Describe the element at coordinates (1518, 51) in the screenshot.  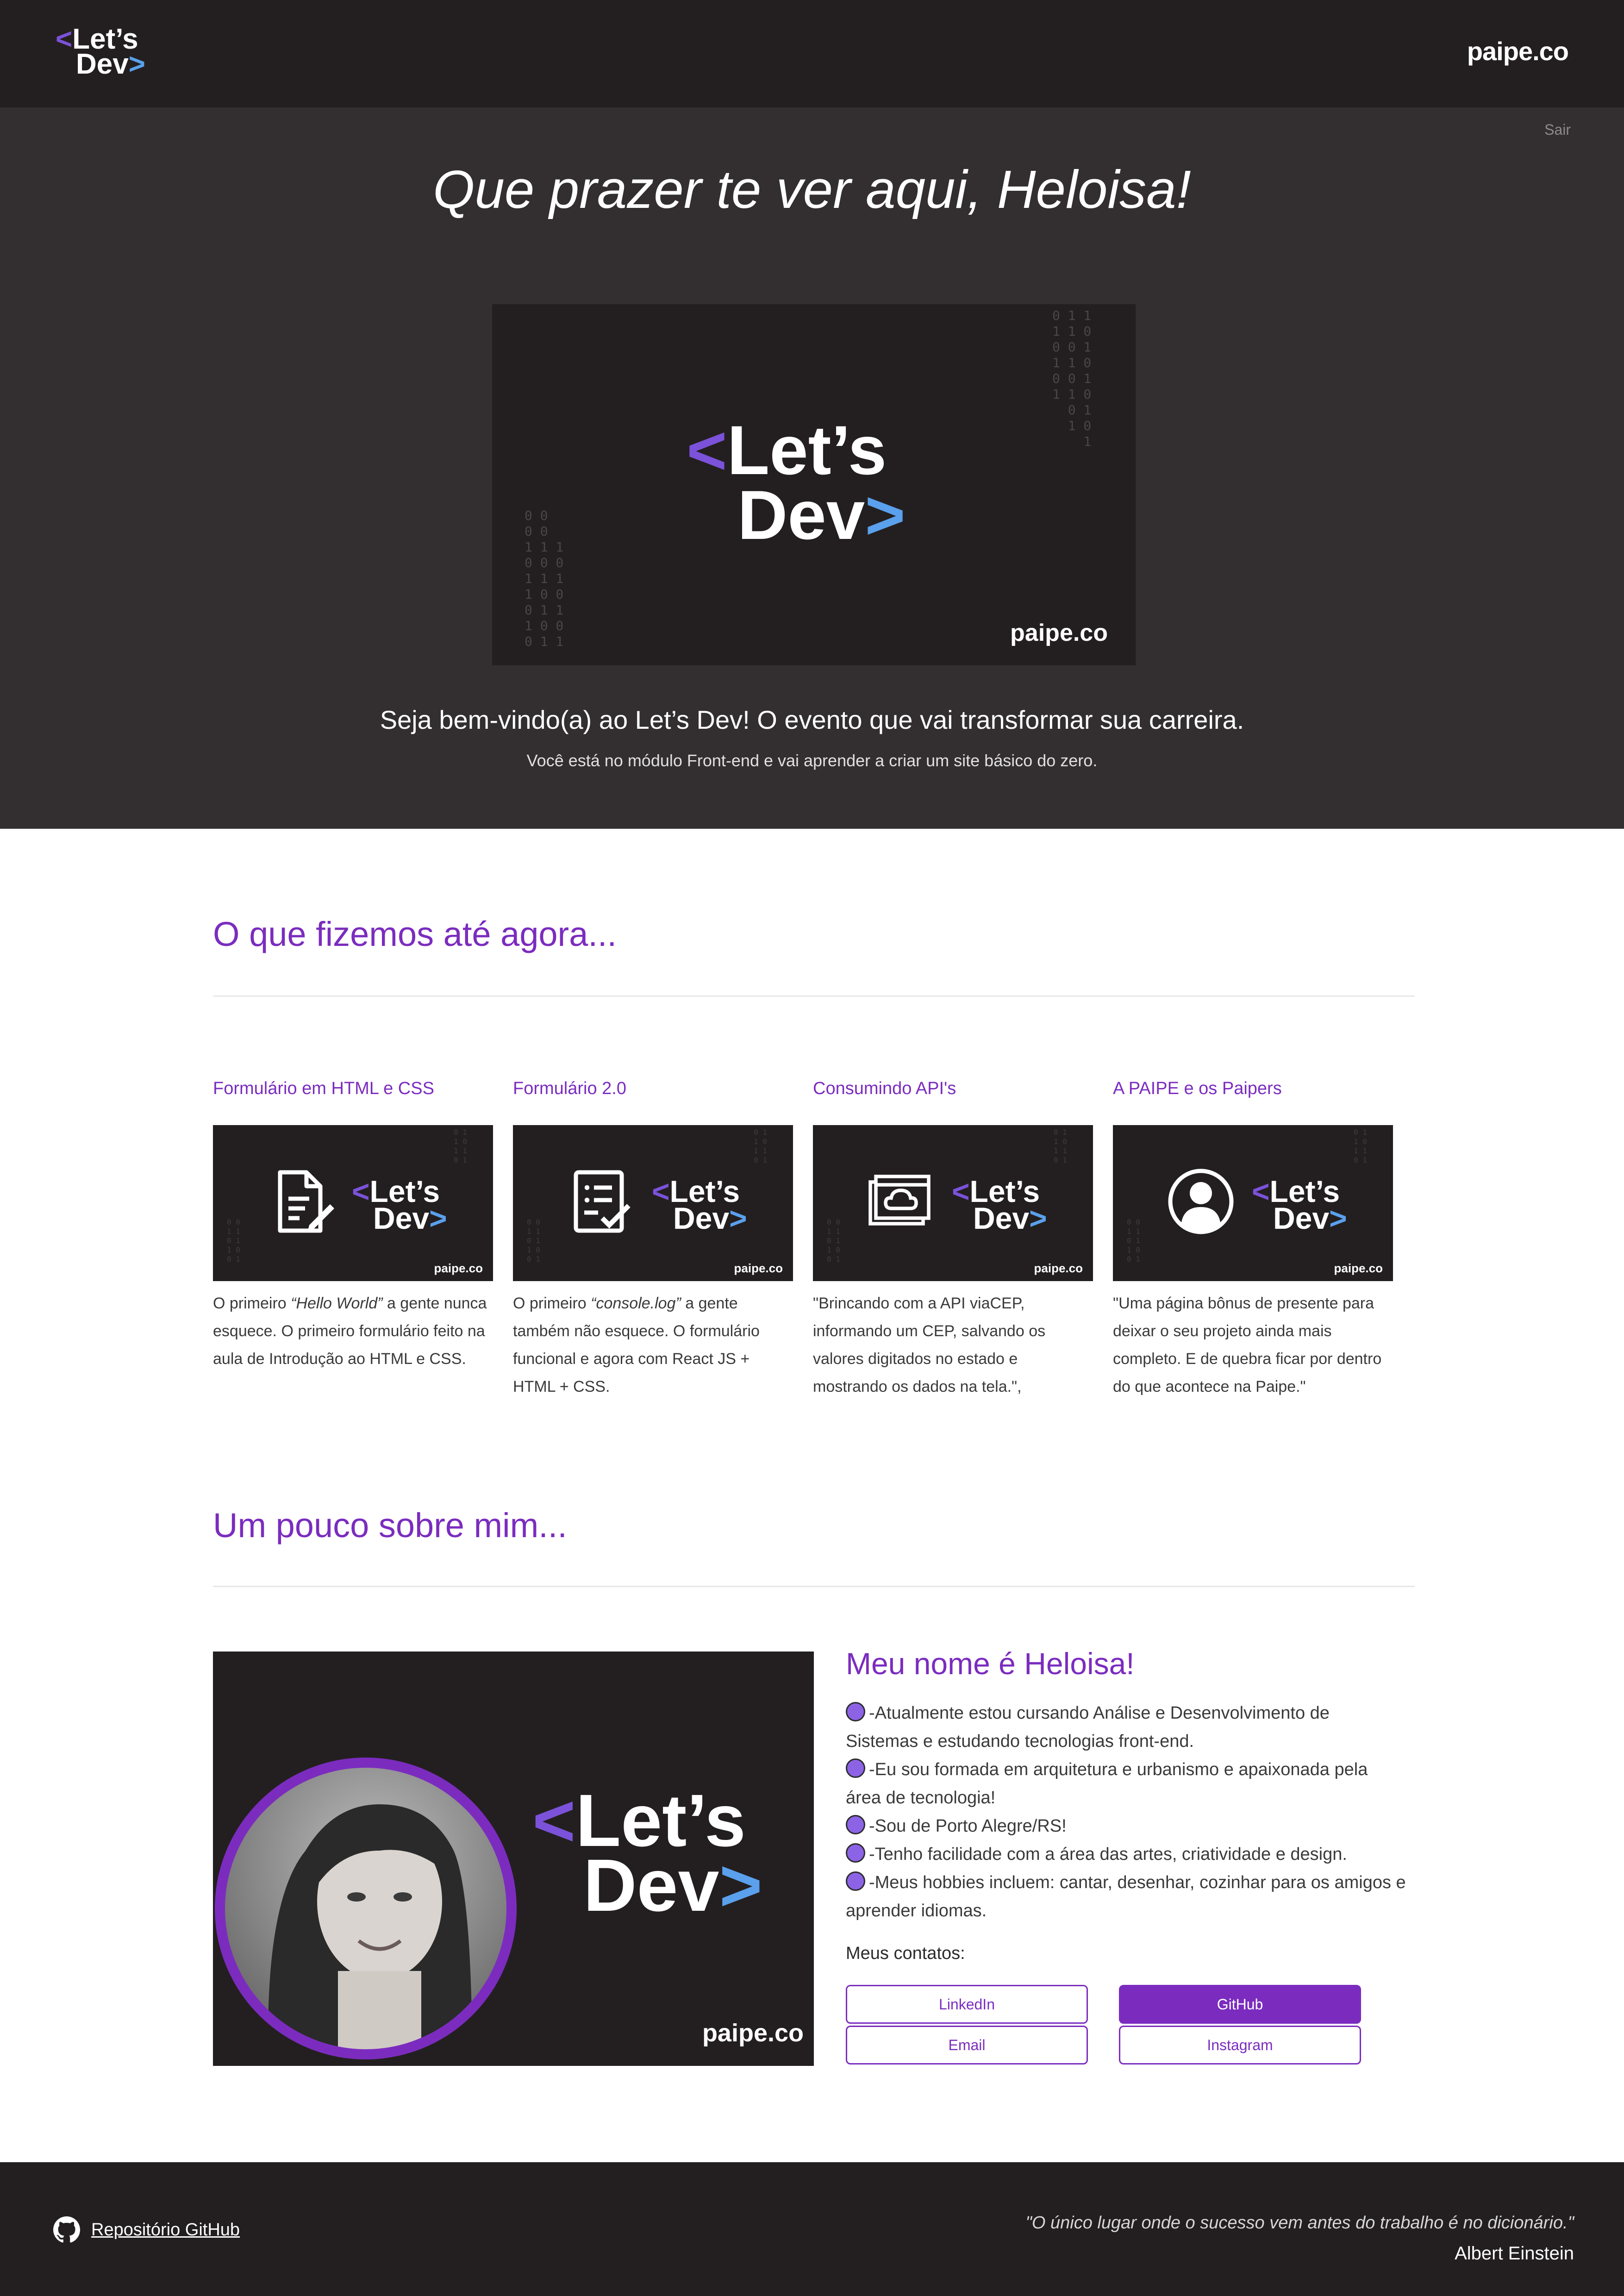
I see `paipe-brand: paipe.co` at that location.